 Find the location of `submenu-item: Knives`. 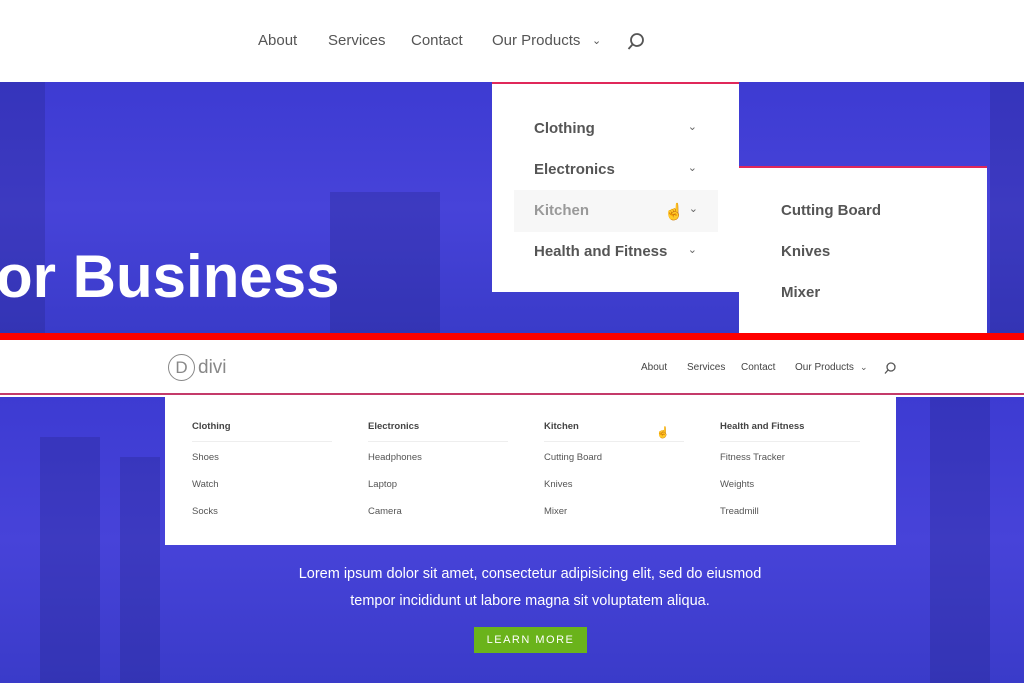

submenu-item: Knives is located at coordinates (805, 251).